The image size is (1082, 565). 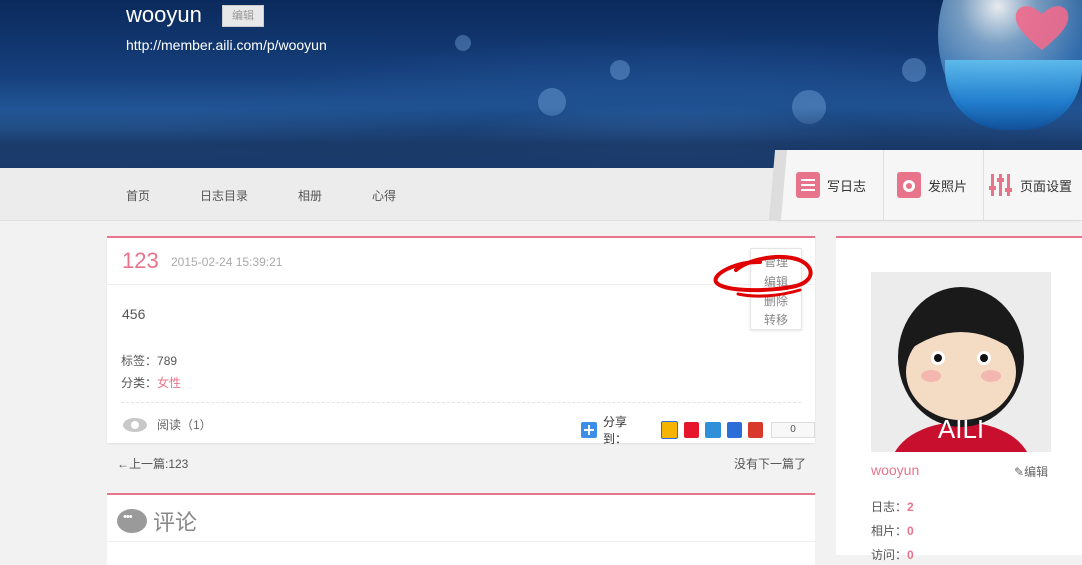 What do you see at coordinates (461, 529) in the screenshot?
I see `comments-section: 评论` at bounding box center [461, 529].